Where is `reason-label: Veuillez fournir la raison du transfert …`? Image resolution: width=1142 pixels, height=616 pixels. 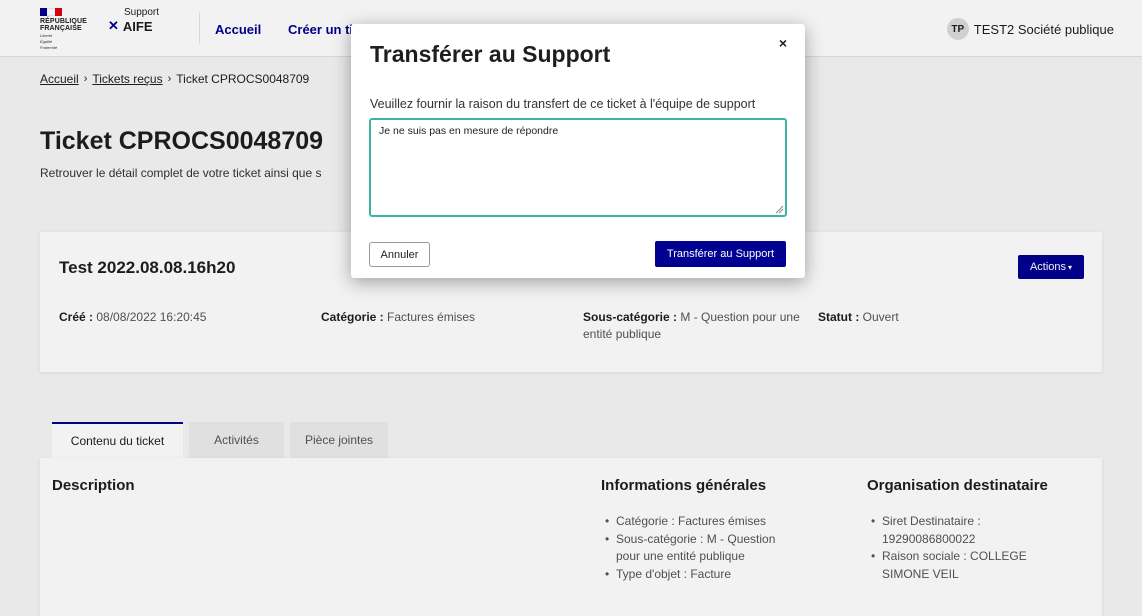 reason-label: Veuillez fournir la raison du transfert … is located at coordinates (563, 104).